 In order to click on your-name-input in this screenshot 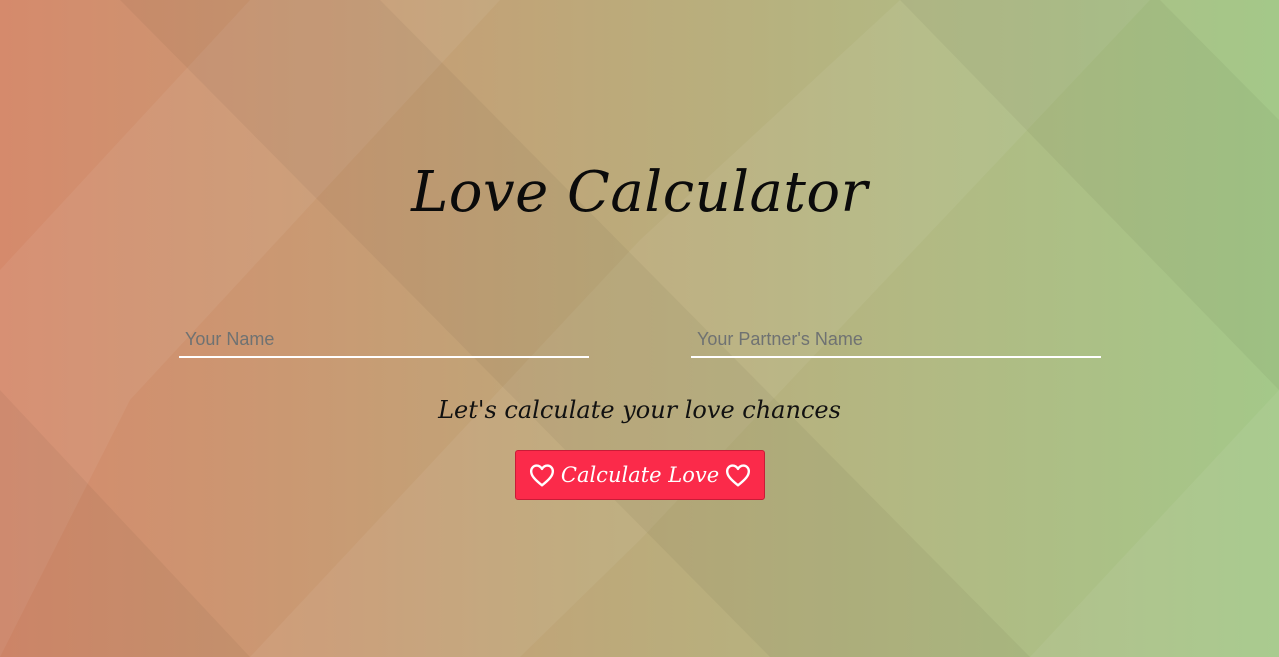, I will do `click(384, 339)`.